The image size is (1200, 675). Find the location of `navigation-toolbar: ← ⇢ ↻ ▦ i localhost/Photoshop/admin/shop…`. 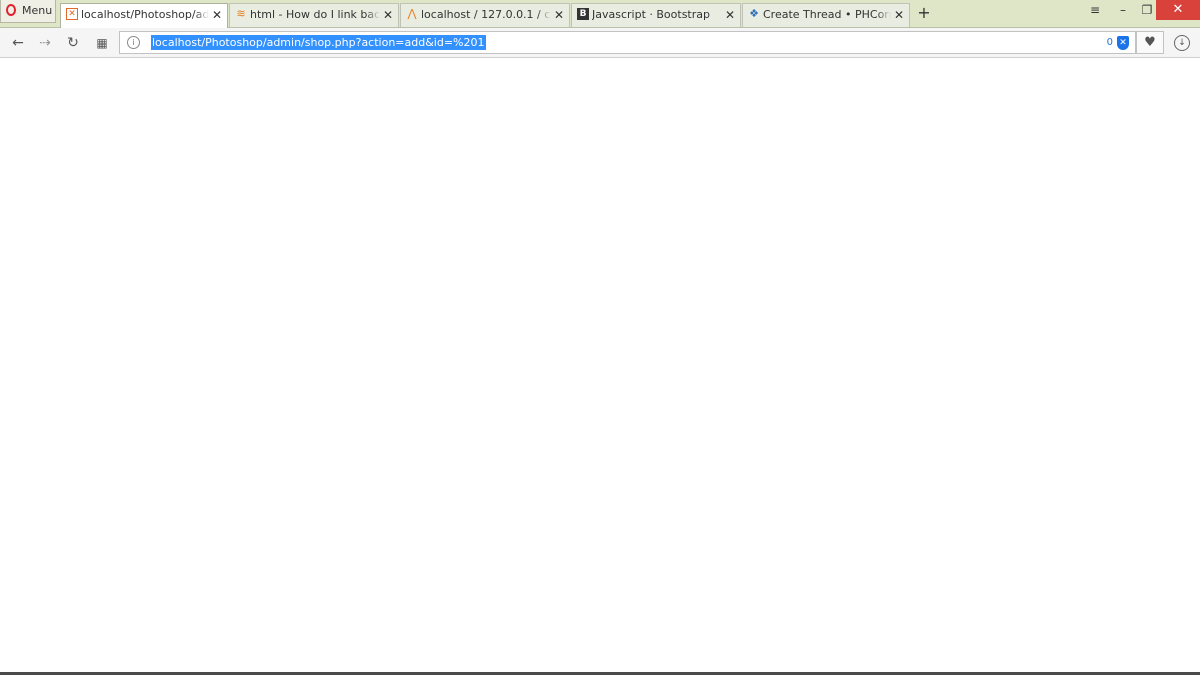

navigation-toolbar: ← ⇢ ↻ ▦ i localhost/Photoshop/admin/shop… is located at coordinates (600, 43).